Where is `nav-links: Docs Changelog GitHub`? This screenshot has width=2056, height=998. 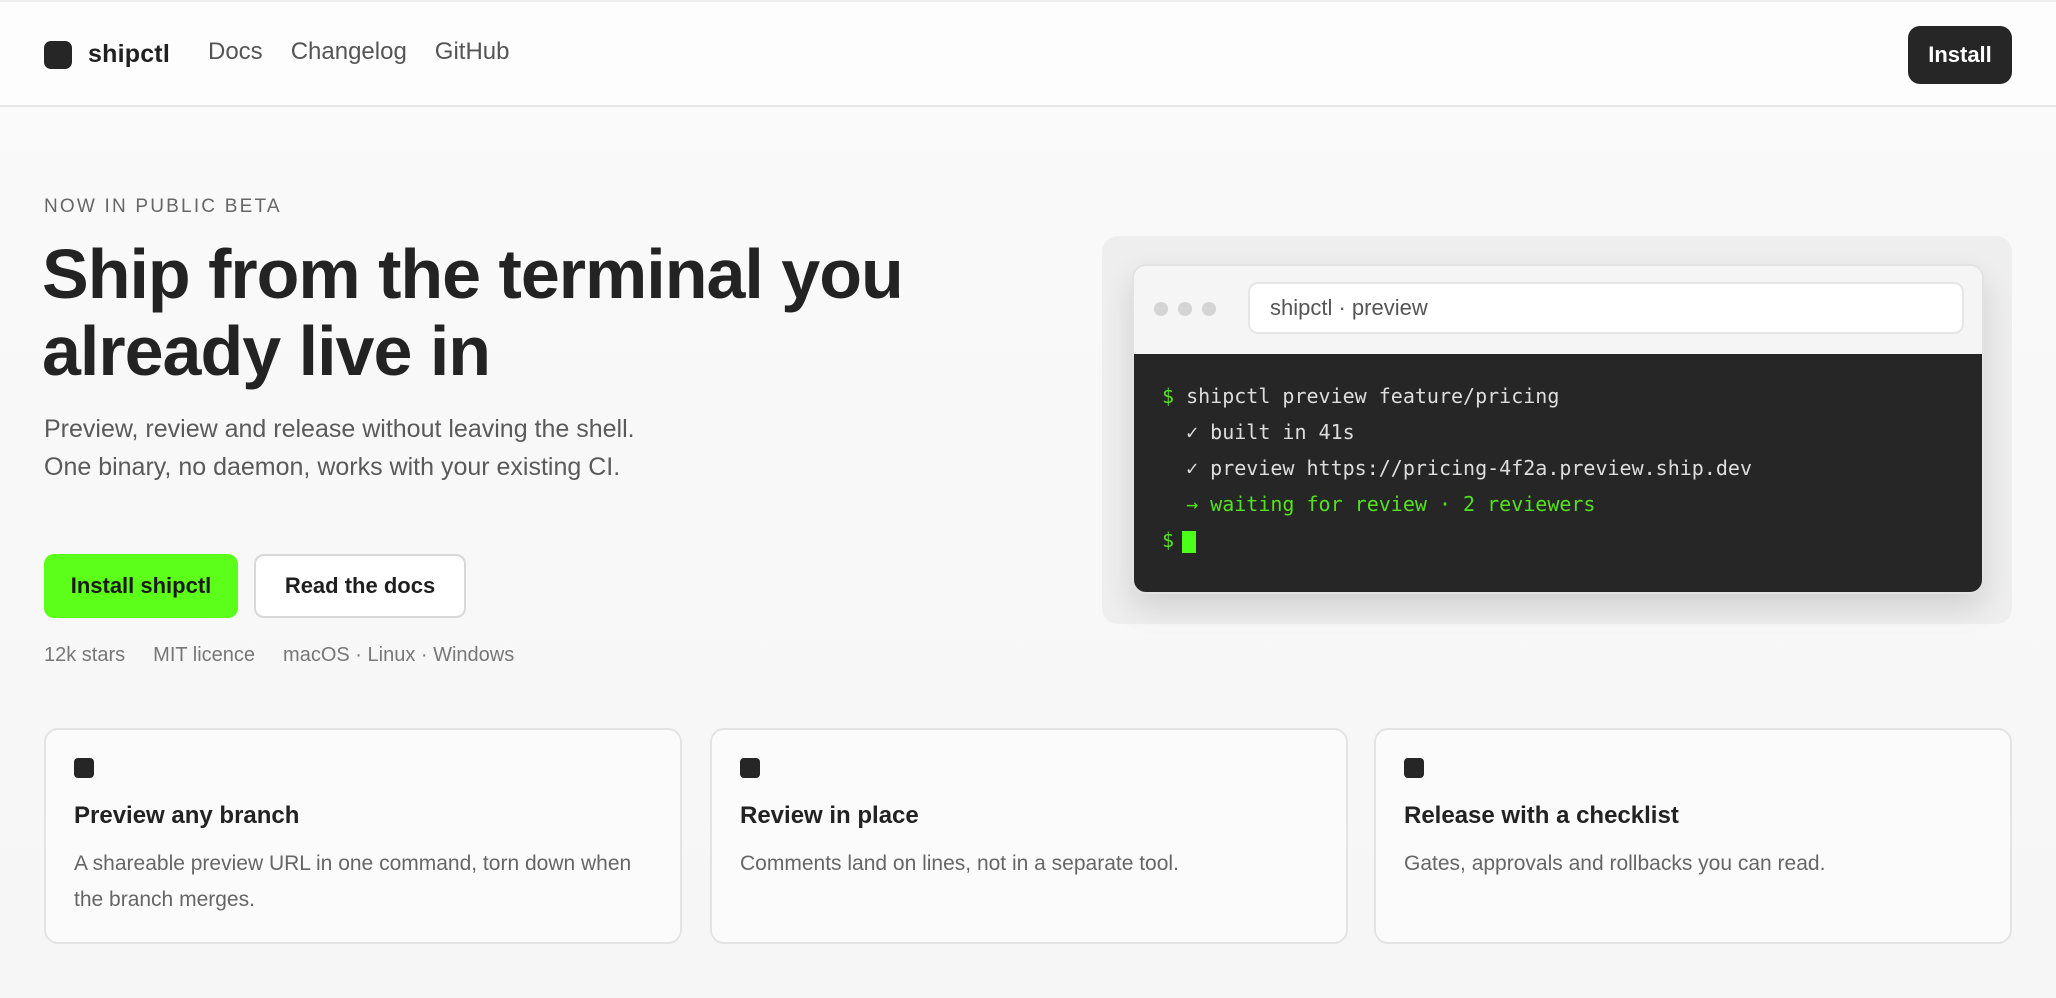 nav-links: Docs Changelog GitHub is located at coordinates (373, 52).